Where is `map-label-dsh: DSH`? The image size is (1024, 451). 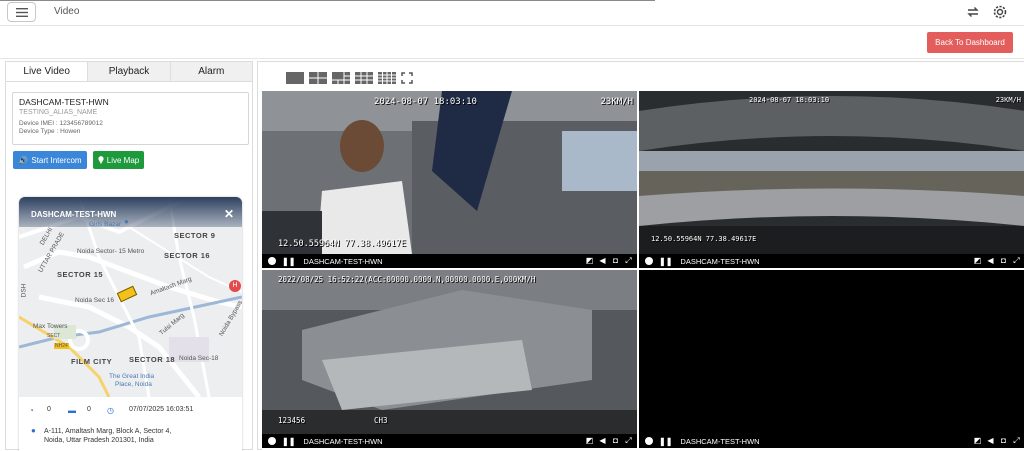
map-label-dsh: DSH is located at coordinates (24, 290).